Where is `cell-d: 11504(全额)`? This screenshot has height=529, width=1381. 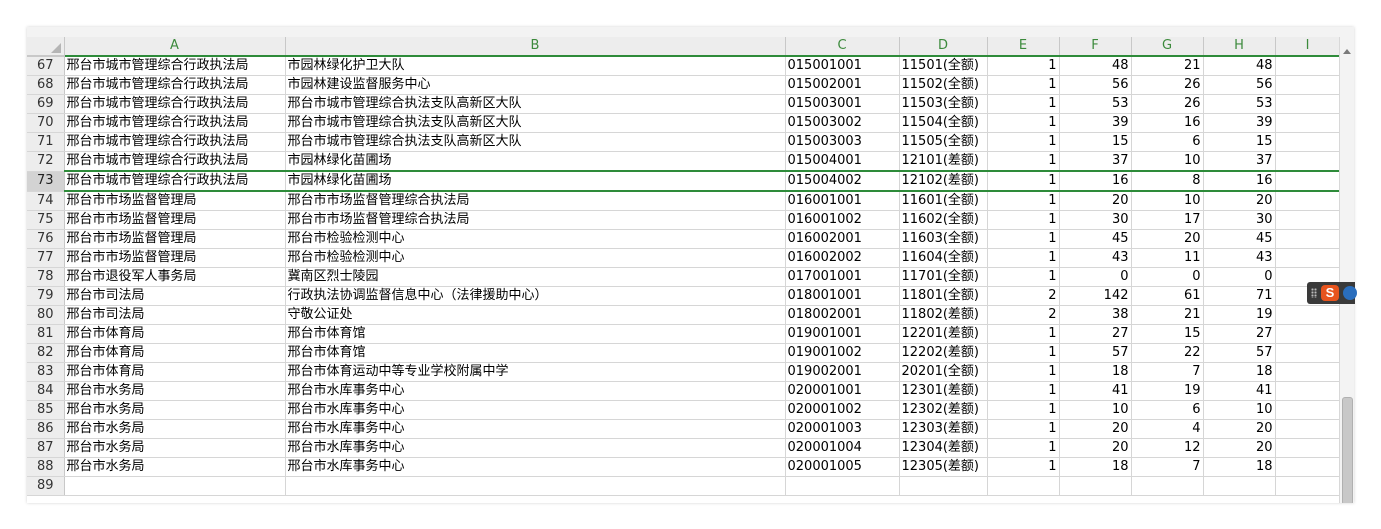 cell-d: 11504(全额) is located at coordinates (943, 123).